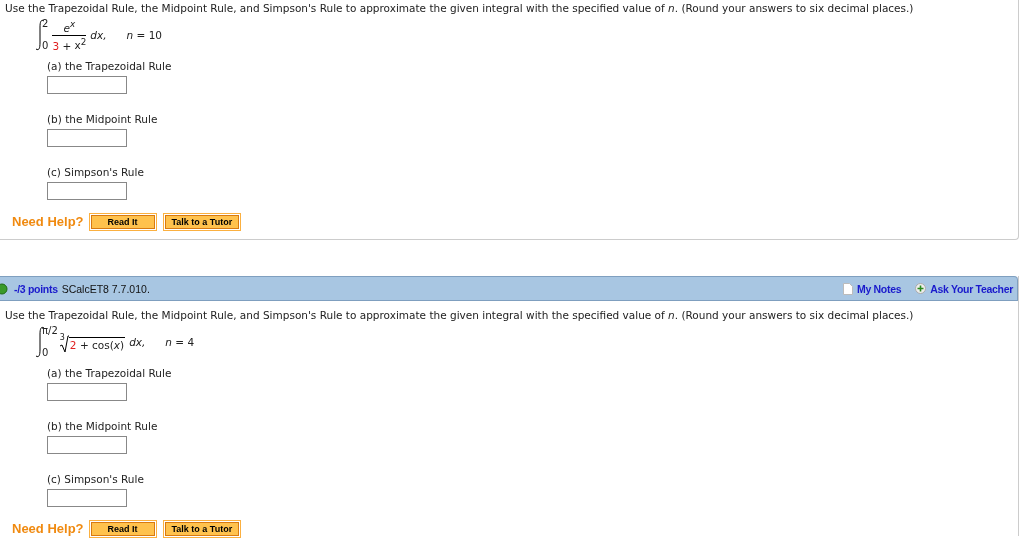 The image size is (1024, 541). Describe the element at coordinates (56, 45) in the screenshot. I see `denominator-term: 3` at that location.